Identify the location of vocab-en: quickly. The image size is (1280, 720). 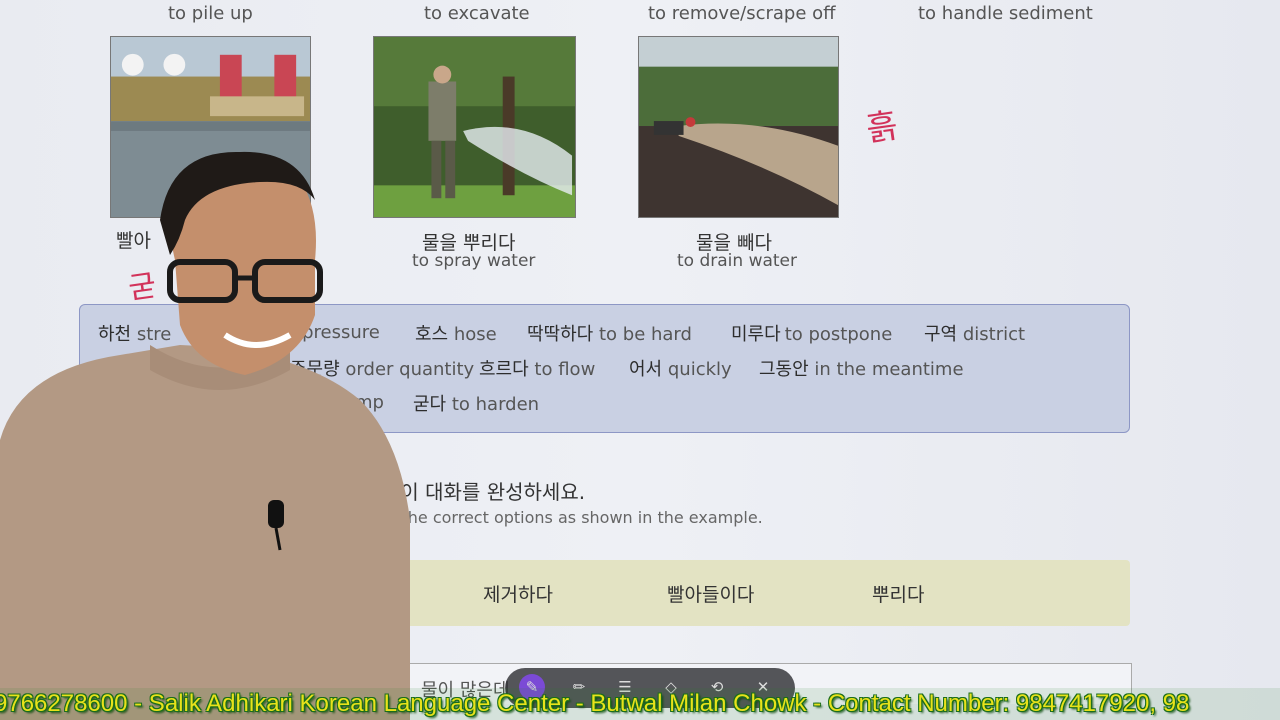
(699, 369).